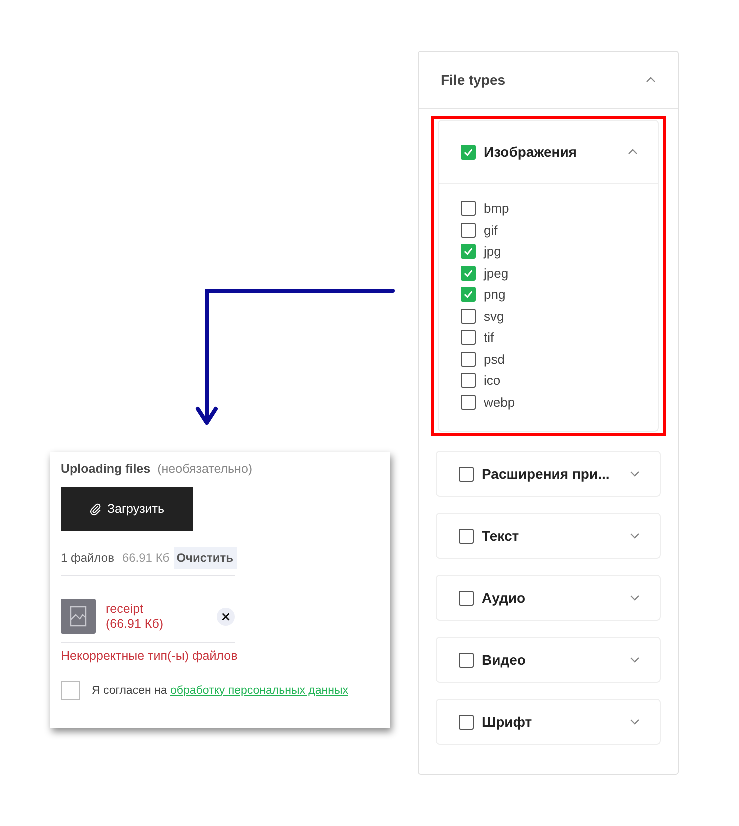 This screenshot has height=826, width=739. What do you see at coordinates (106, 469) in the screenshot?
I see `section-title: Uploading files` at bounding box center [106, 469].